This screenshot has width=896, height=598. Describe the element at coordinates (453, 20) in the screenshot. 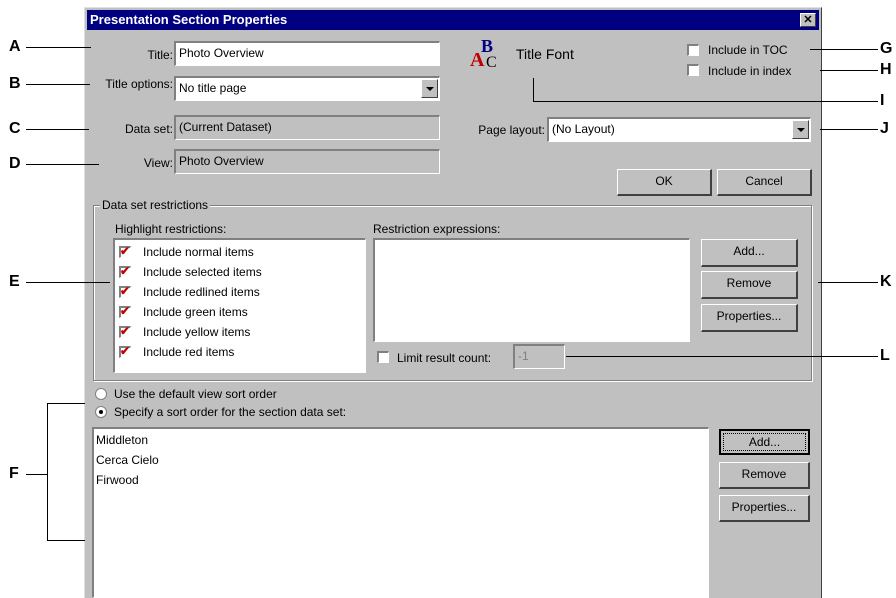

I see `dialog-titlebar: Presentation Section Properties ✕` at that location.